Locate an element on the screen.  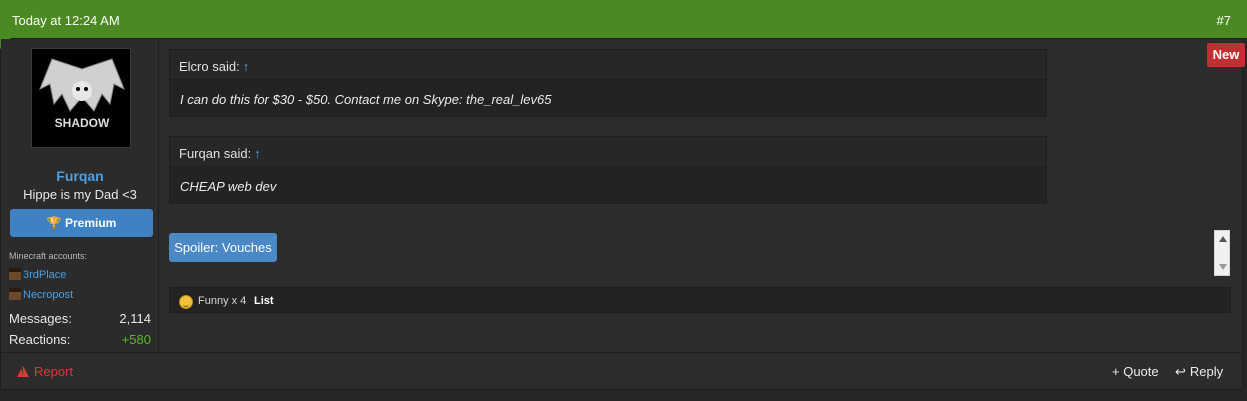
reply-button: ↩ Reply is located at coordinates (1199, 372).